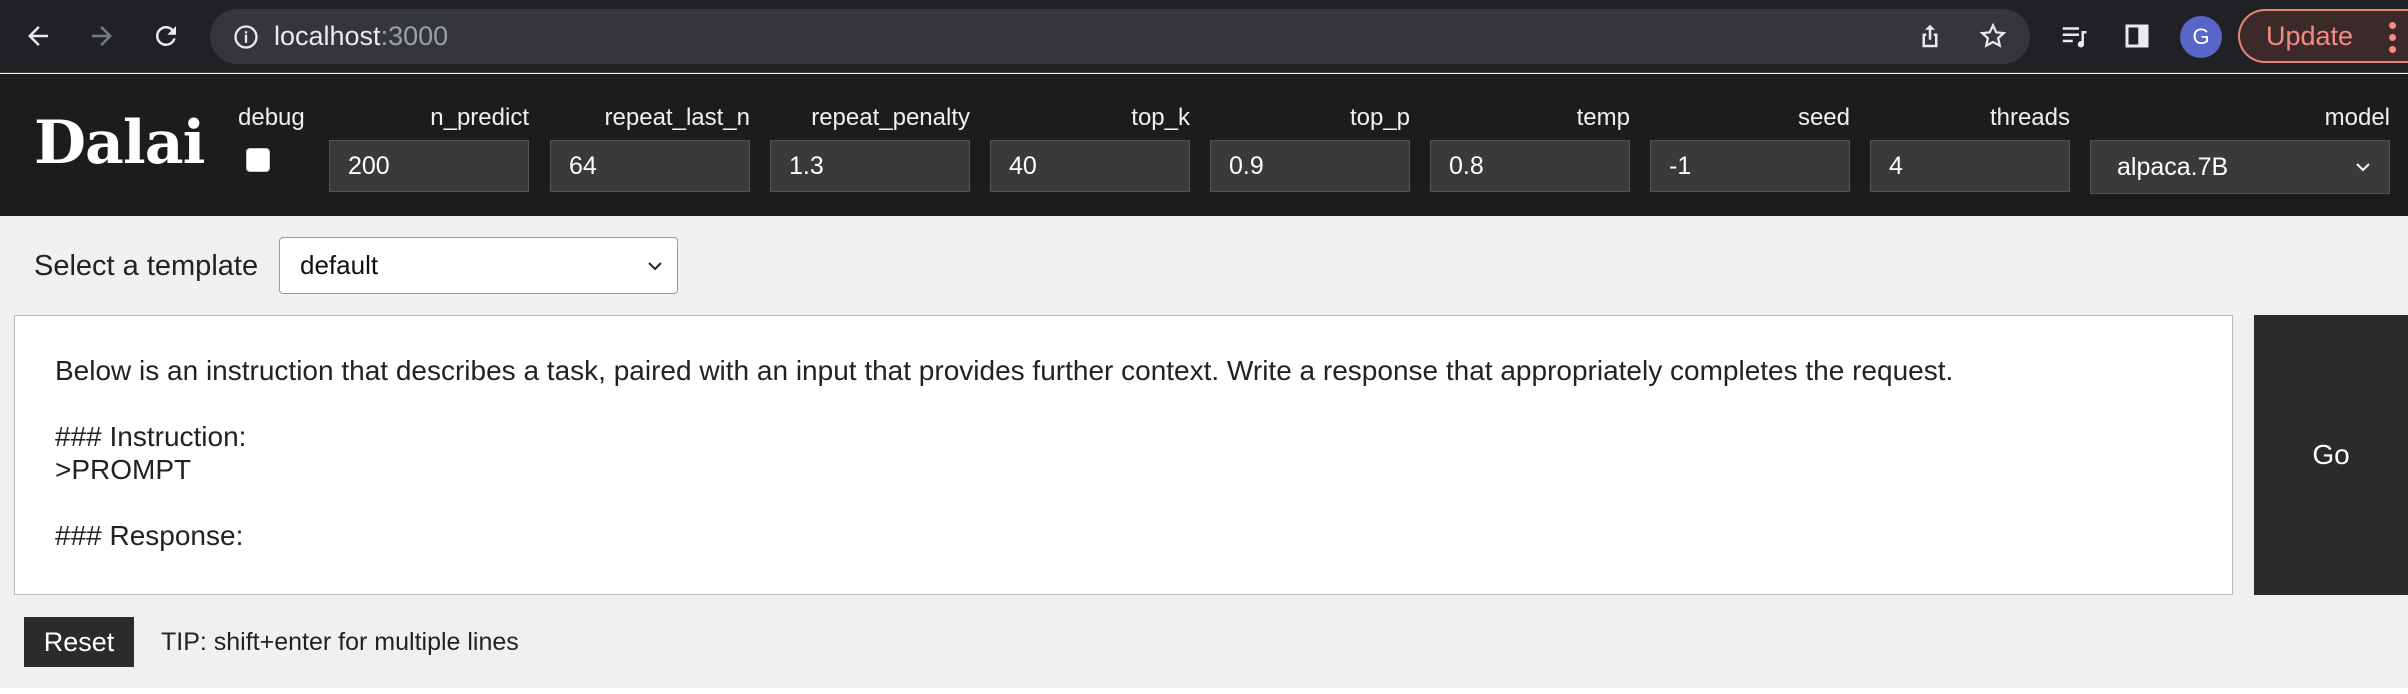 The width and height of the screenshot is (2408, 694). I want to click on profile-avatar: G, so click(2201, 37).